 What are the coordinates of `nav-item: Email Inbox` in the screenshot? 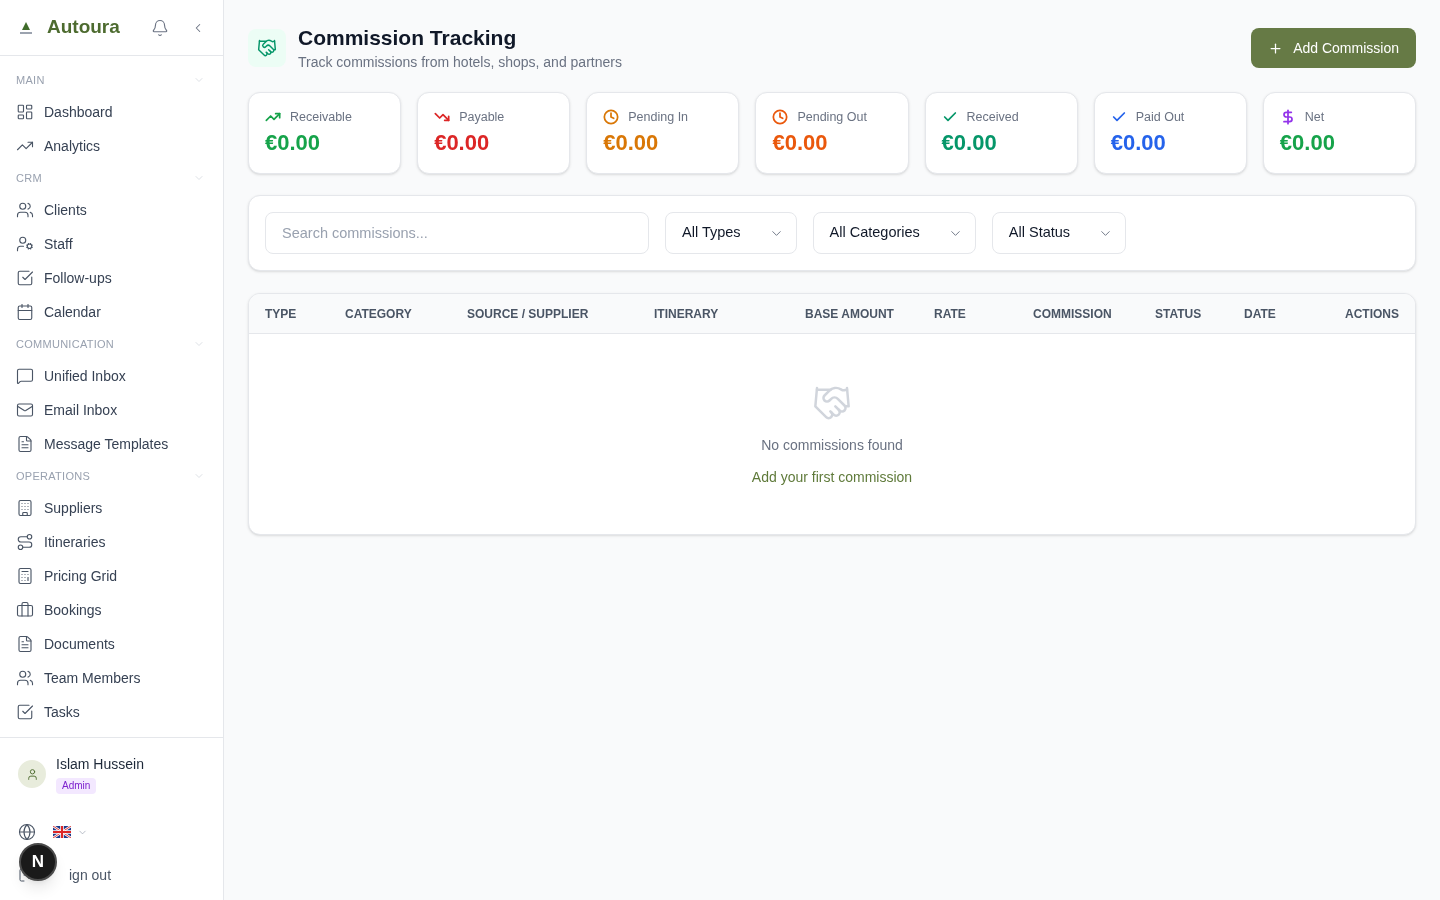 It's located at (111, 410).